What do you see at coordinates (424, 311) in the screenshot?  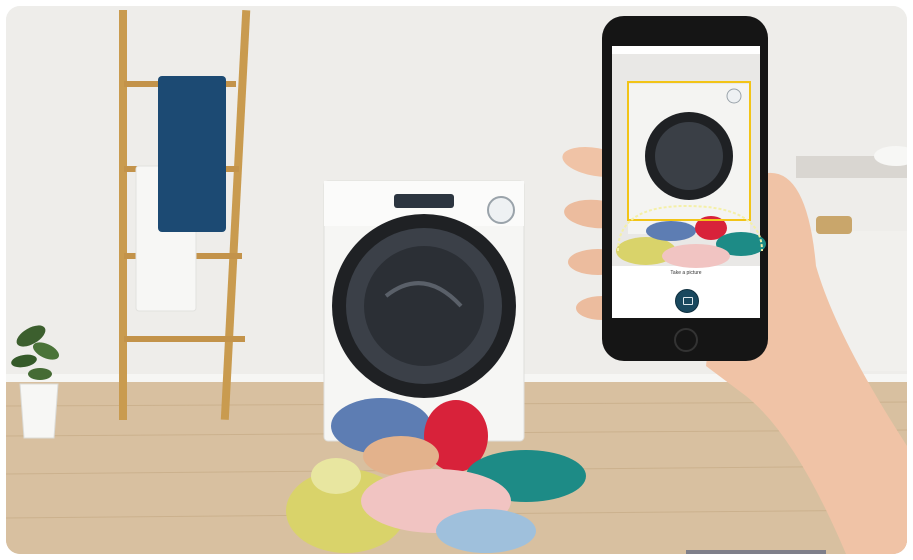 I see `washing-machine` at bounding box center [424, 311].